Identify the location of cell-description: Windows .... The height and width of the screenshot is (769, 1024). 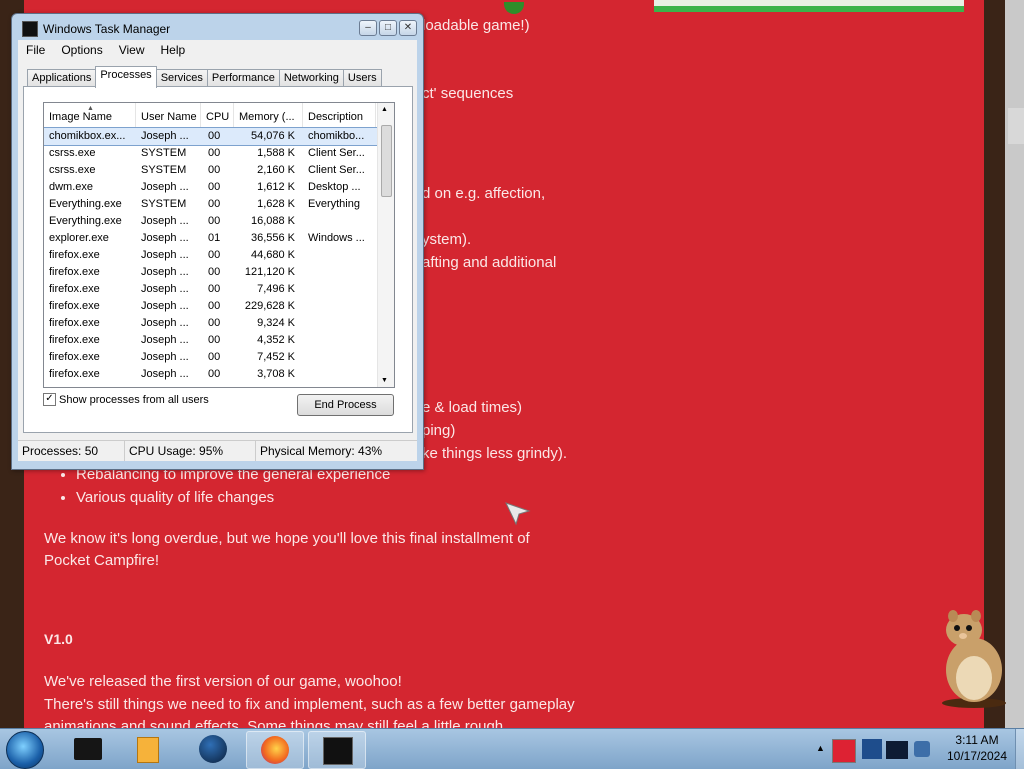
(336, 238).